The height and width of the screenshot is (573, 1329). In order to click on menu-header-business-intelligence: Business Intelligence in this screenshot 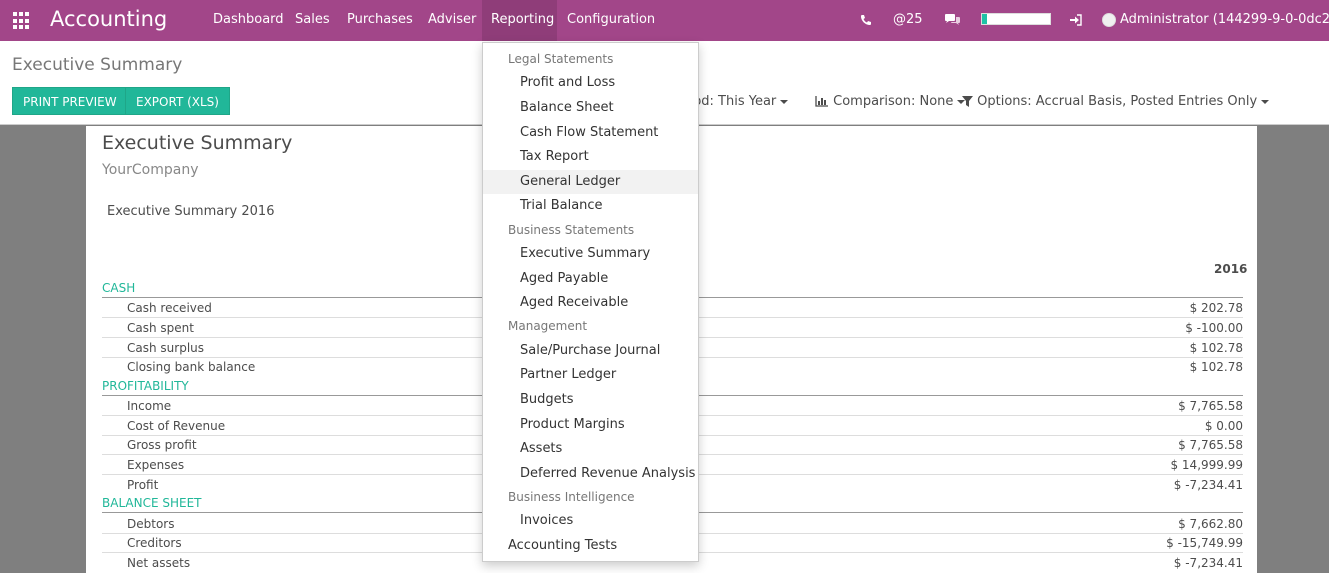, I will do `click(571, 497)`.